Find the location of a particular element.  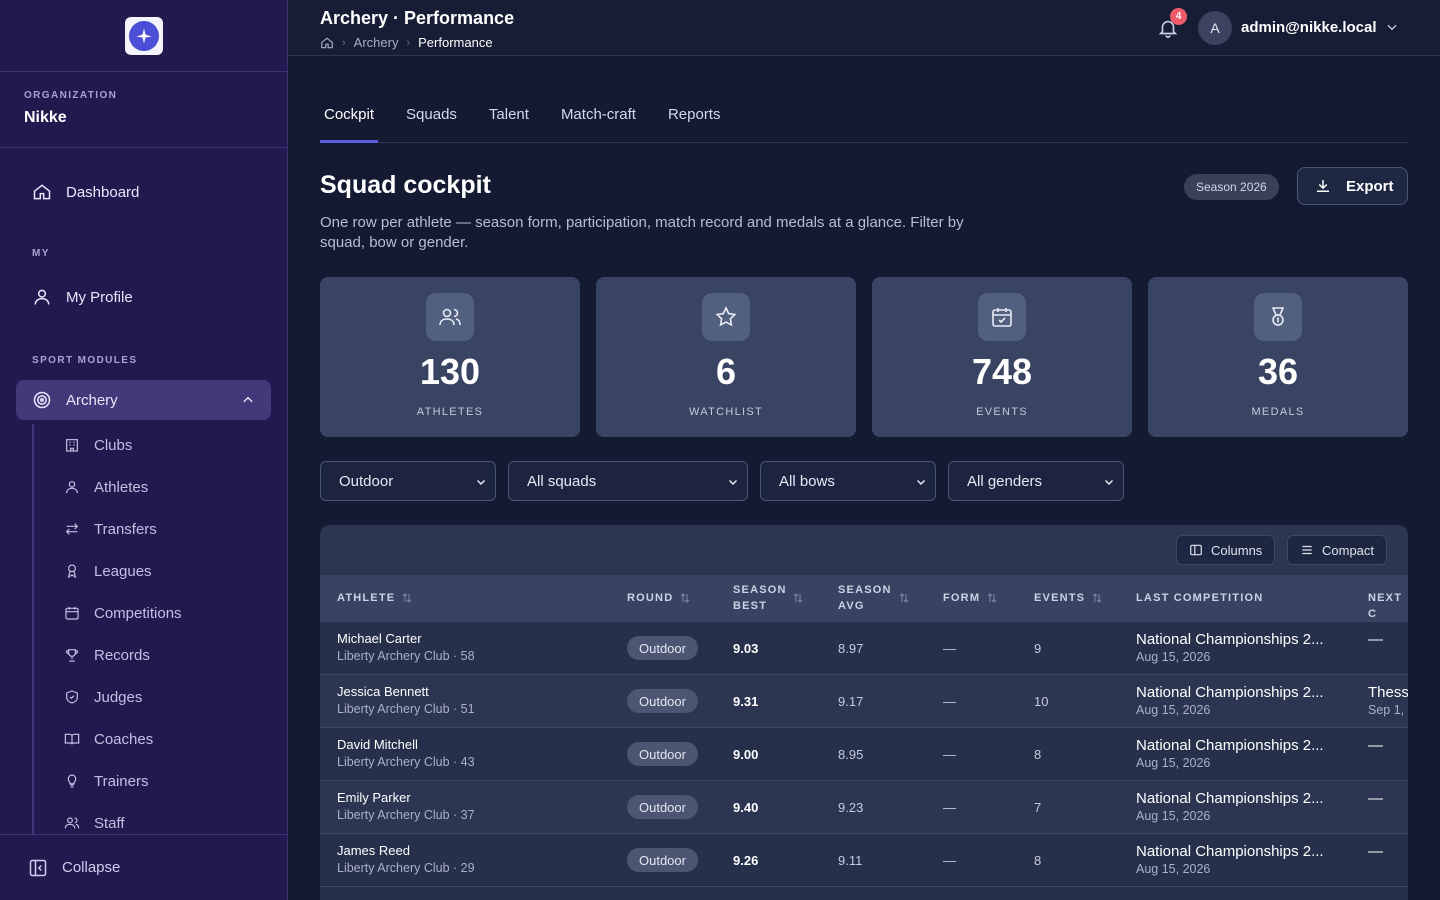

col-last-competition: LAST COMPETITION is located at coordinates (1199, 598).